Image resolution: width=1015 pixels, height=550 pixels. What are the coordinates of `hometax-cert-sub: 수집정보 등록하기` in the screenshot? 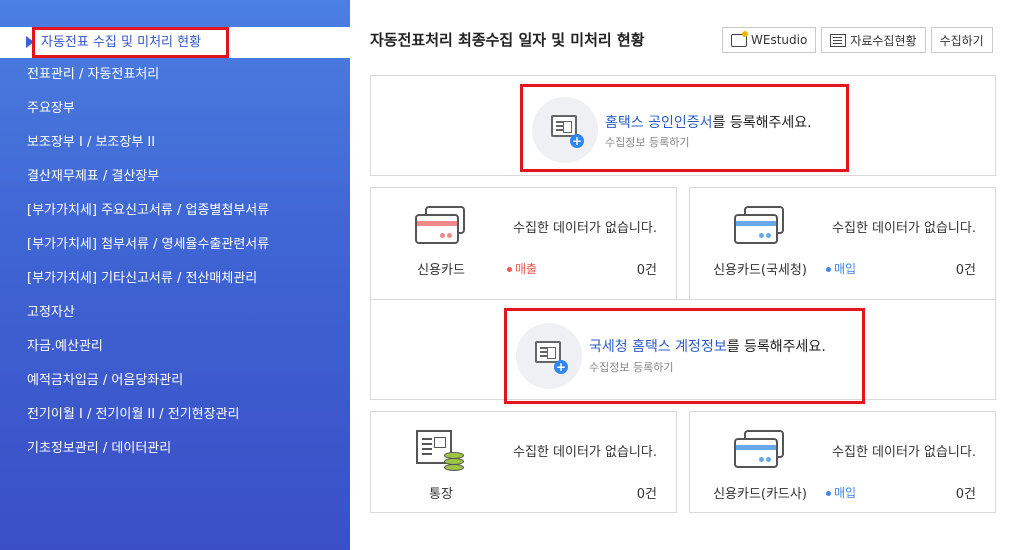 It's located at (647, 142).